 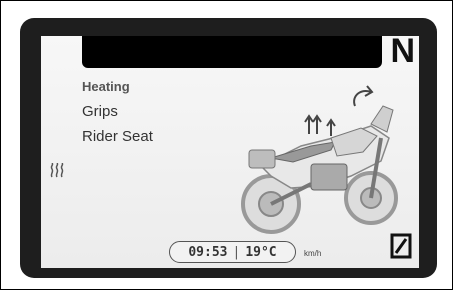 What do you see at coordinates (117, 136) in the screenshot?
I see `menu-item-rider-seat: Rider Seat` at bounding box center [117, 136].